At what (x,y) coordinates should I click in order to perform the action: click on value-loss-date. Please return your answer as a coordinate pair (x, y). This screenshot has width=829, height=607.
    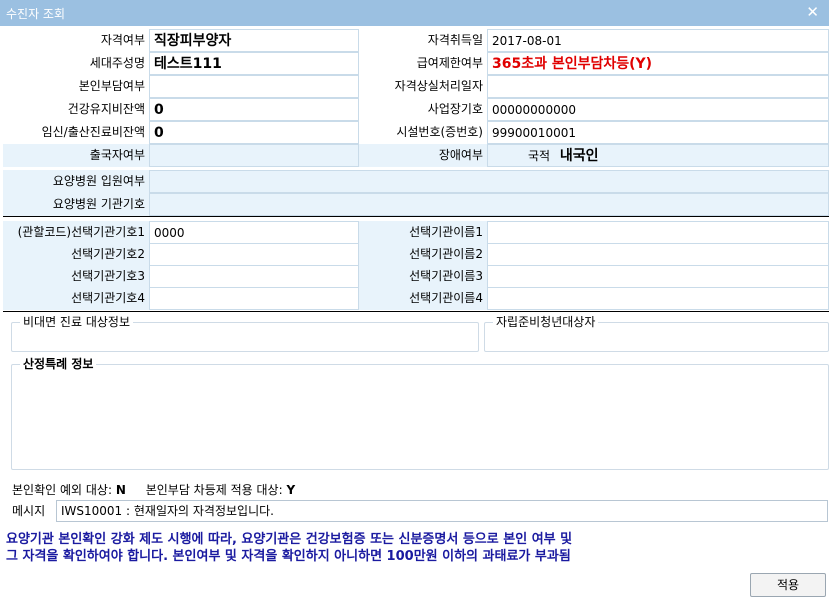
    Looking at the image, I should click on (658, 86).